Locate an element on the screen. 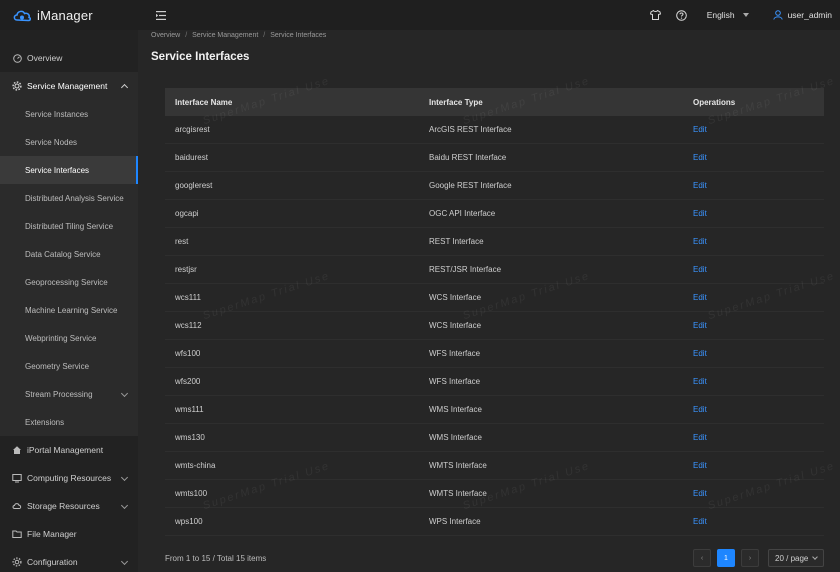 The width and height of the screenshot is (840, 572). table-row: wcs112 WCS Interface Edit is located at coordinates (494, 326).